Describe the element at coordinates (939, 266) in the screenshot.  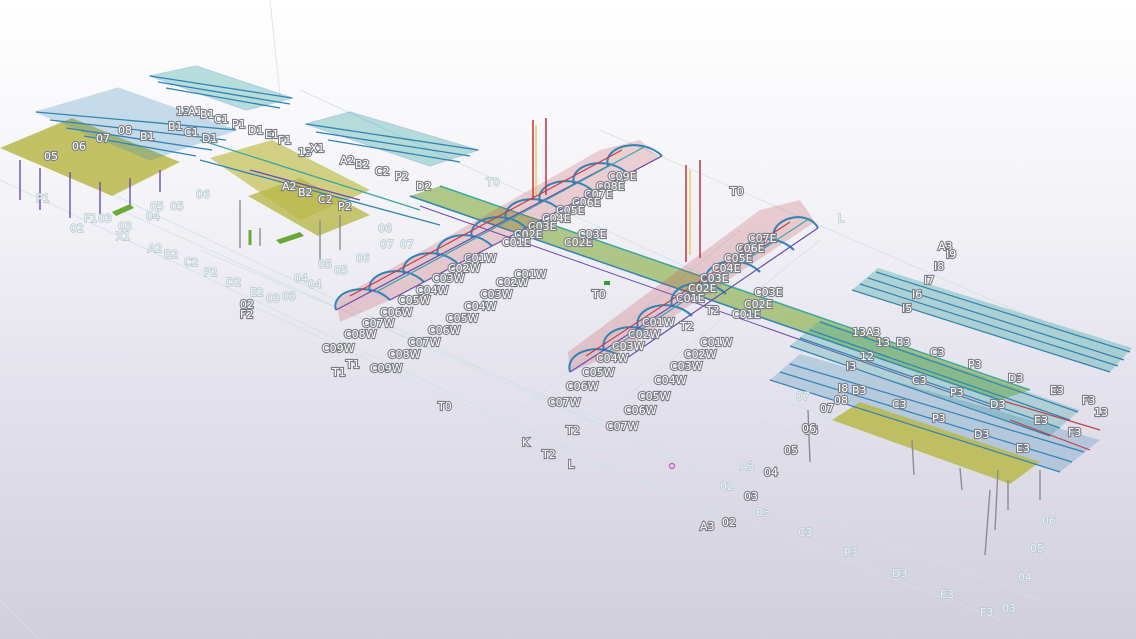
I see `svg-text: I8` at that location.